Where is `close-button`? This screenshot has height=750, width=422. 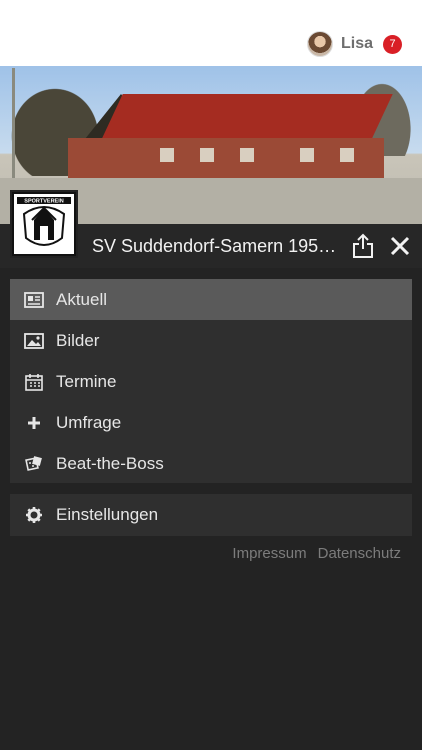 close-button is located at coordinates (400, 246).